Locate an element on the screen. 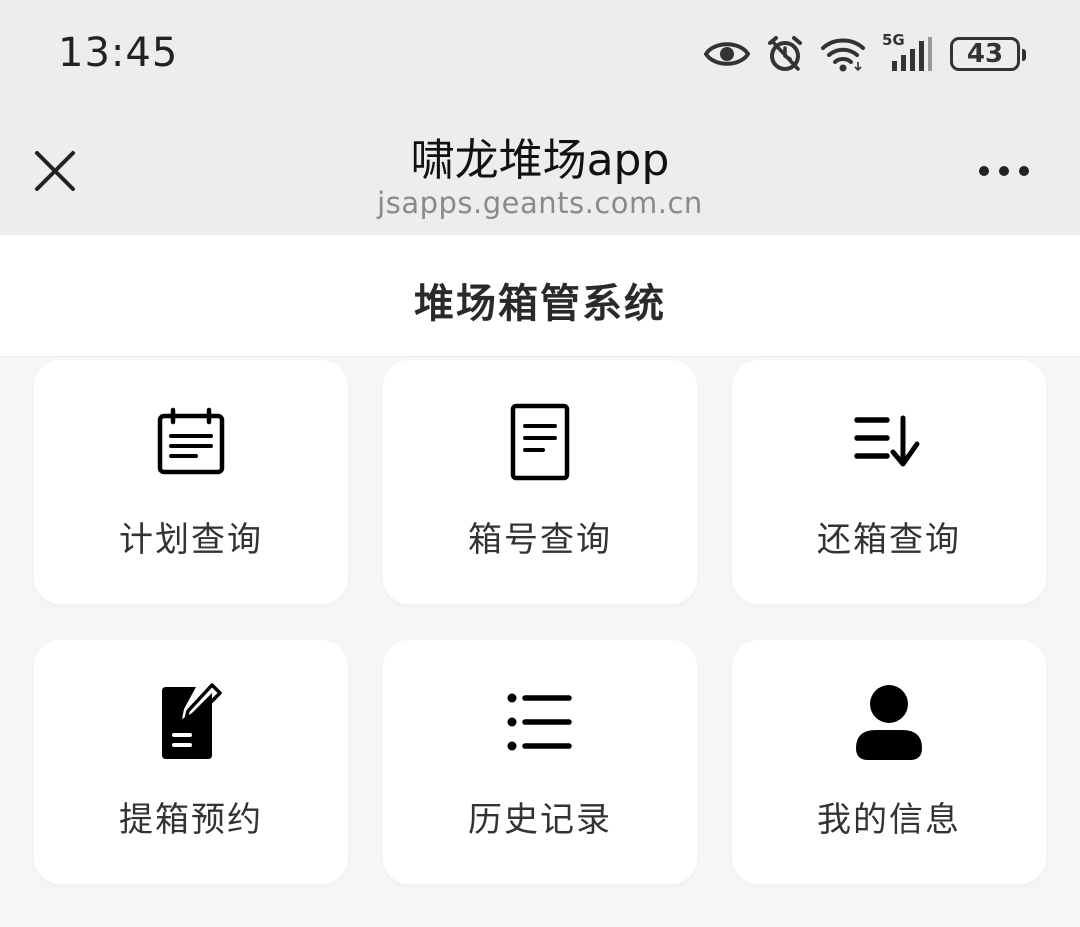 The height and width of the screenshot is (927, 1080). battery-icon: 43 is located at coordinates (988, 54).